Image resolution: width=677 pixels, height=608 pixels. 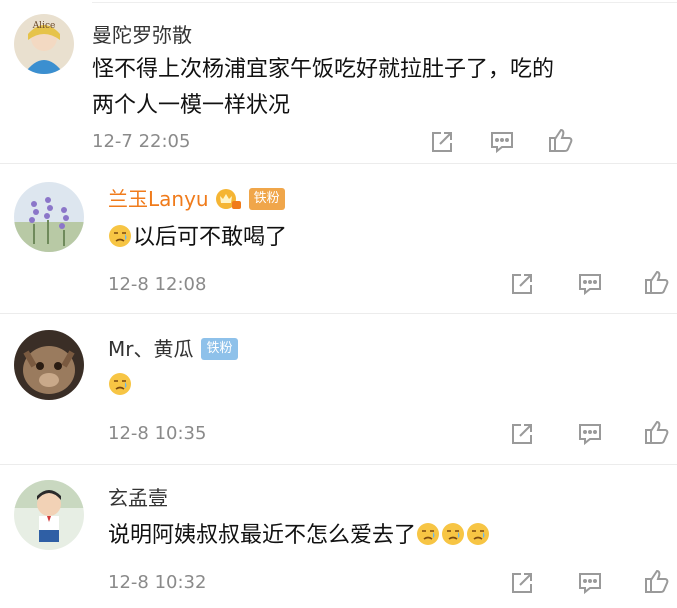 I want to click on comment-time: 12-8 10:32, so click(x=157, y=582).